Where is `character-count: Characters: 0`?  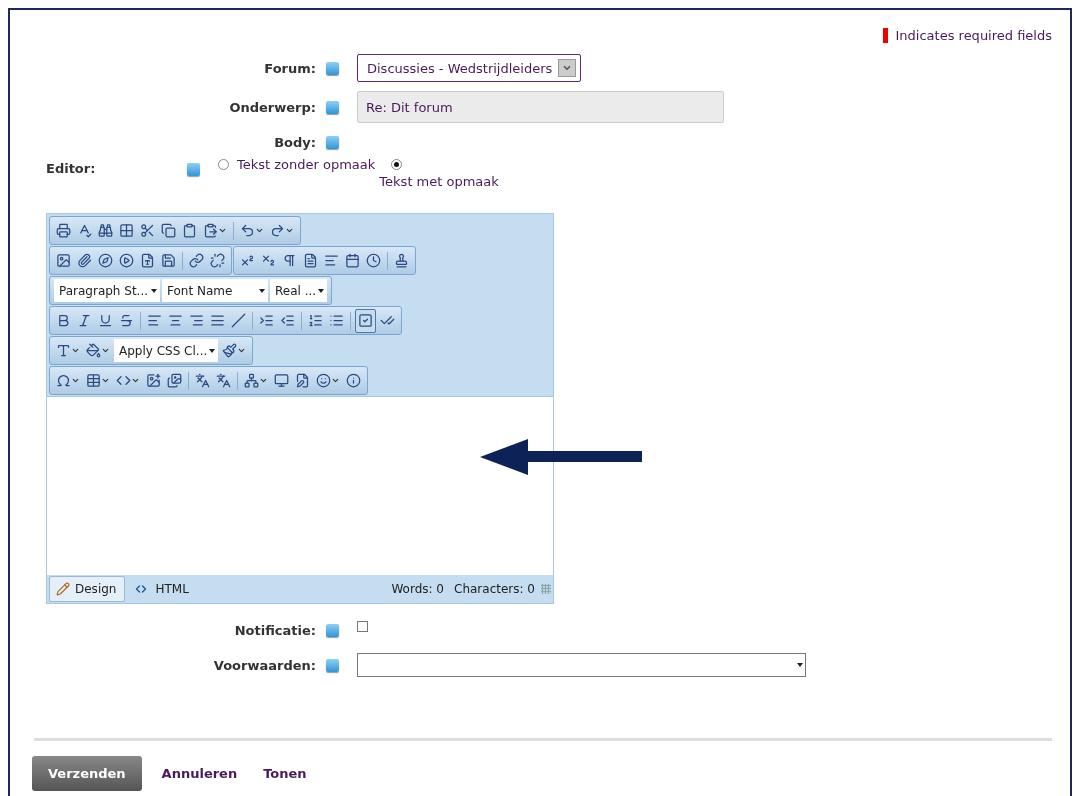 character-count: Characters: 0 is located at coordinates (494, 589).